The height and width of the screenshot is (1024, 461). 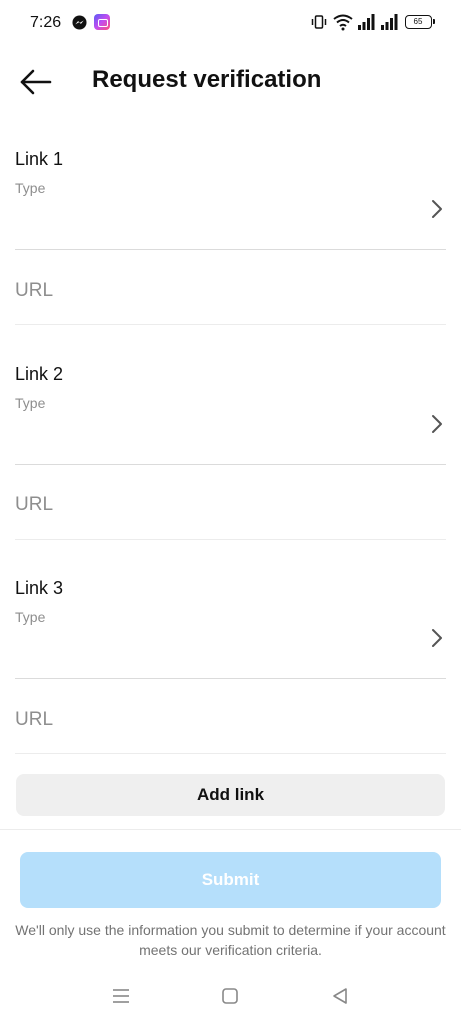 What do you see at coordinates (230, 22) in the screenshot?
I see `status-bar: 7:26 65` at bounding box center [230, 22].